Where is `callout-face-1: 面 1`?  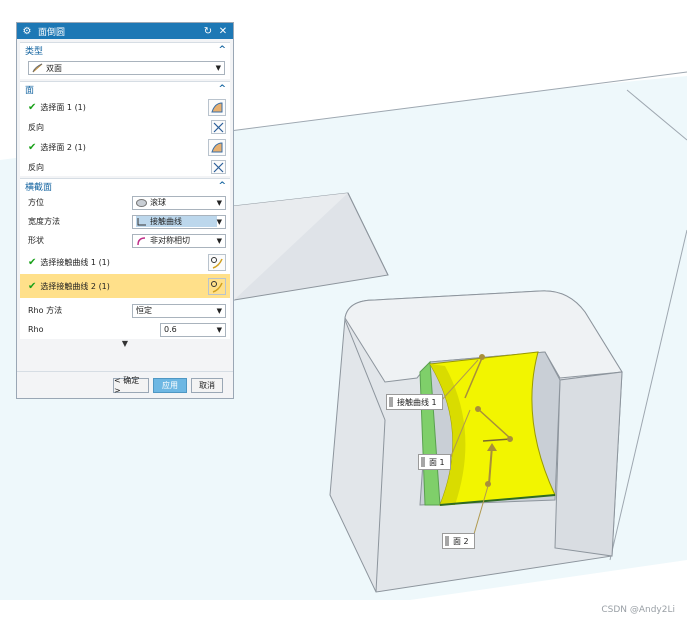
callout-face-1: 面 1 is located at coordinates (434, 462).